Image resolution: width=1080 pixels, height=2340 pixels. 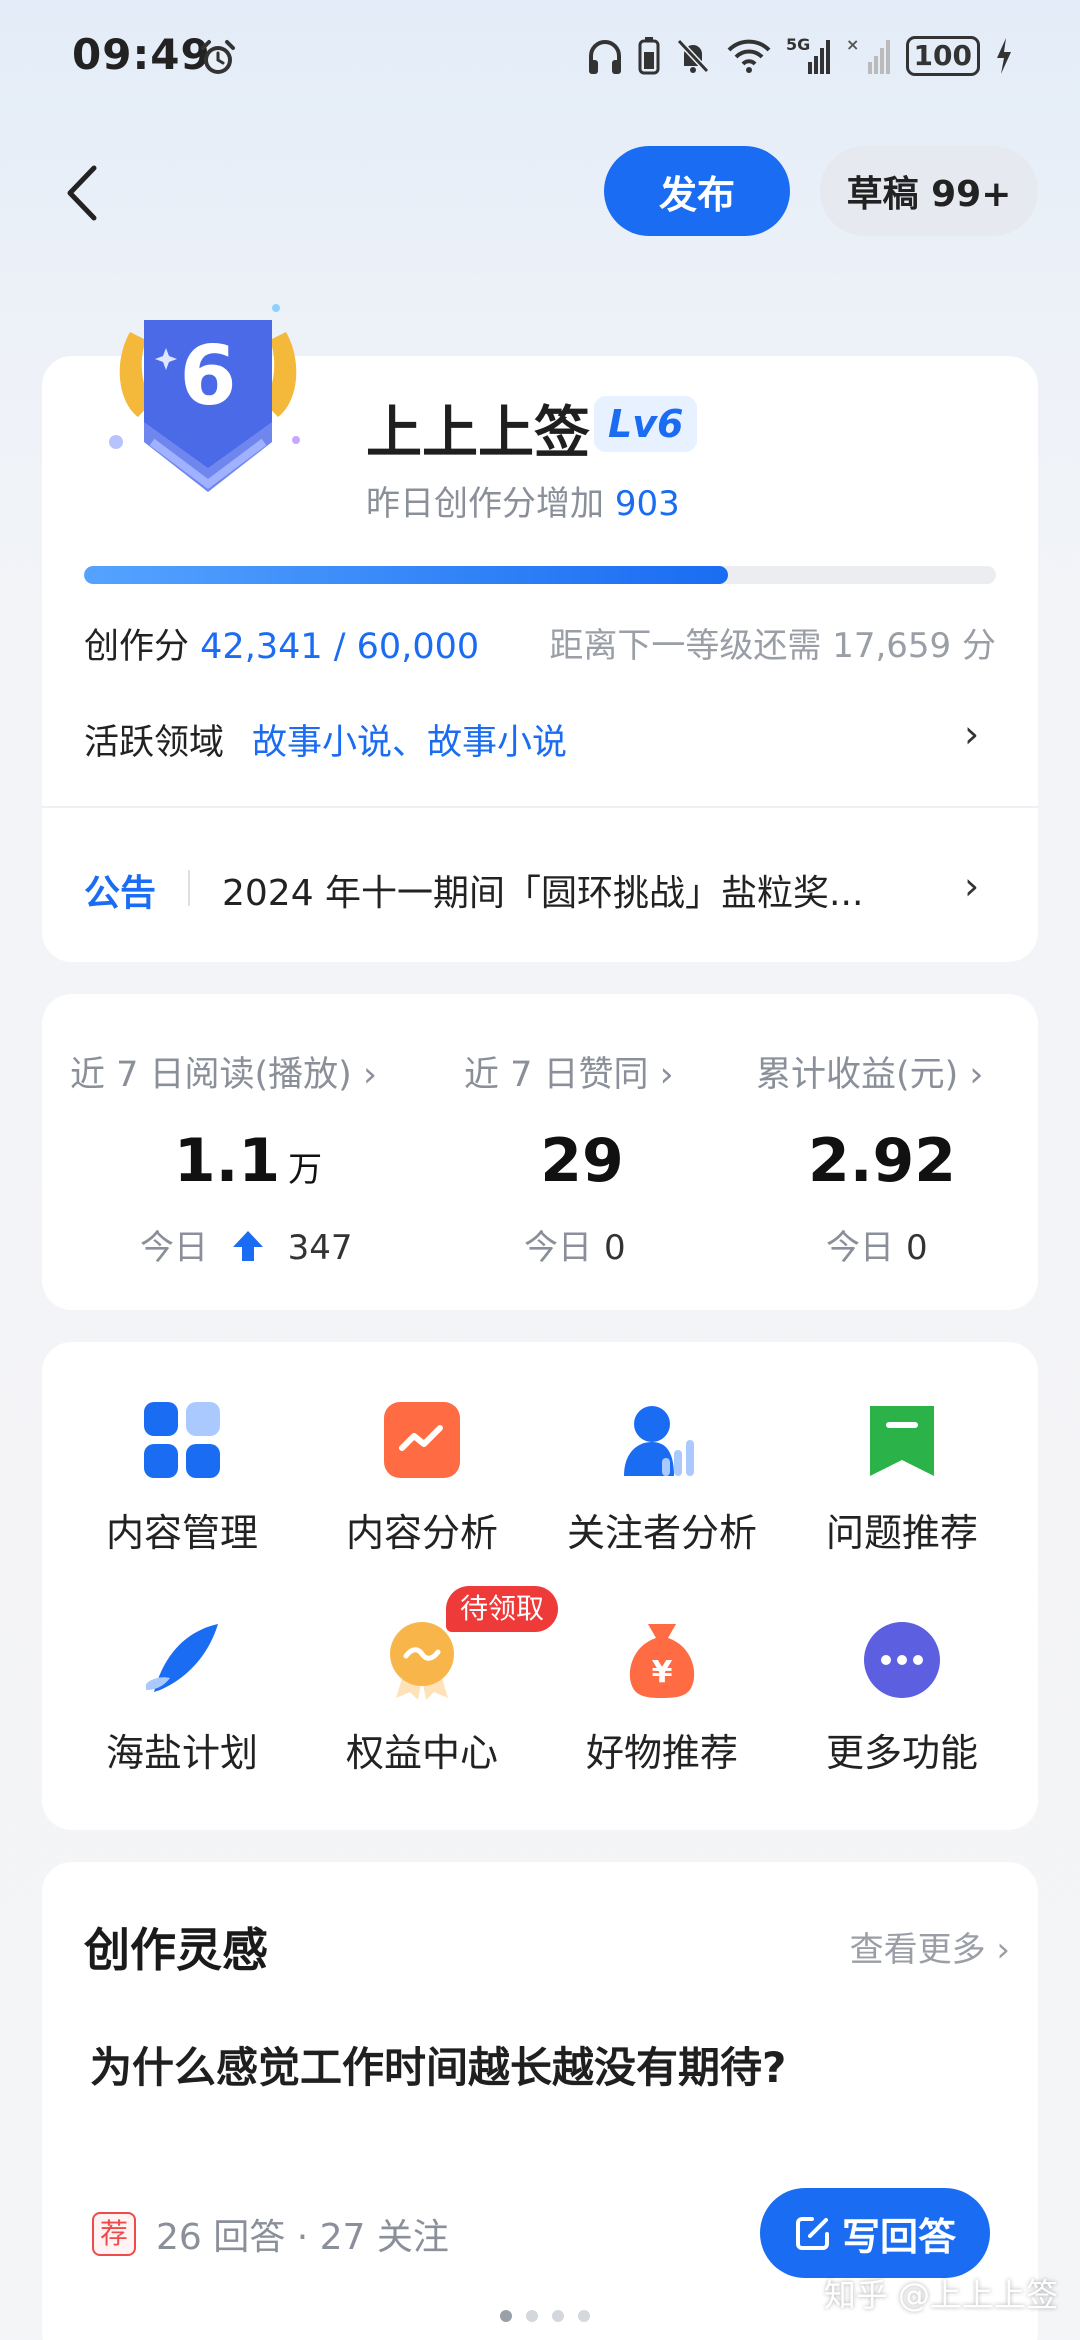 What do you see at coordinates (421, 1753) in the screenshot?
I see `tool-label: 权益中心` at bounding box center [421, 1753].